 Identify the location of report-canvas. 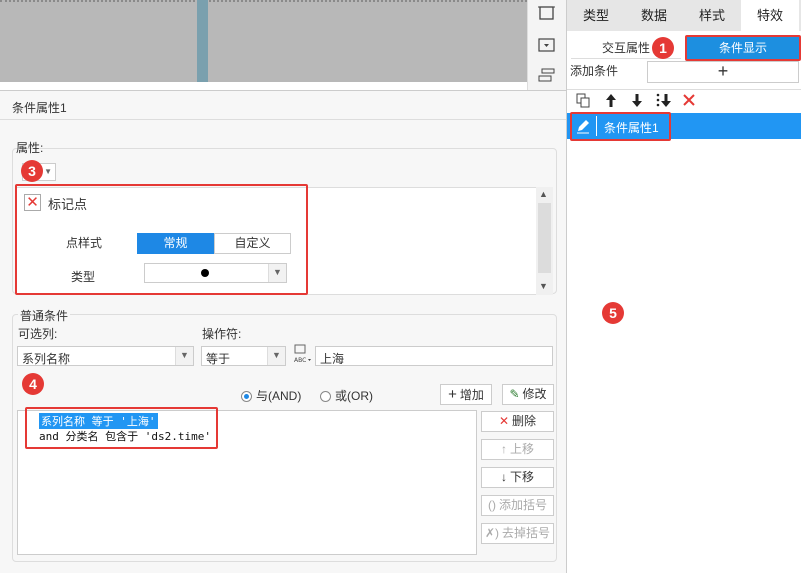
(263, 41).